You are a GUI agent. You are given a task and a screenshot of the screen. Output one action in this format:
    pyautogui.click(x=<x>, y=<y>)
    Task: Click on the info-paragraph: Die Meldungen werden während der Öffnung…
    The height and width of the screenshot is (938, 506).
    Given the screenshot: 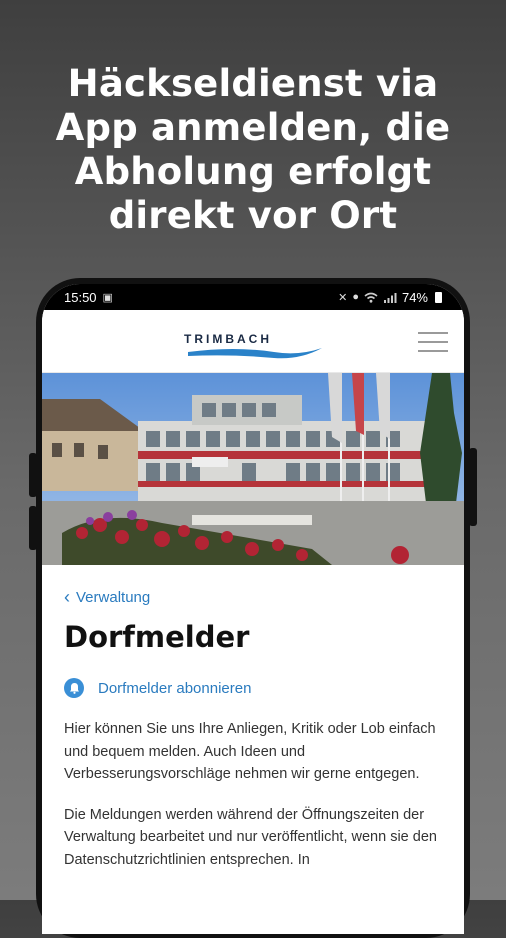 What is the action you would take?
    pyautogui.click(x=250, y=837)
    